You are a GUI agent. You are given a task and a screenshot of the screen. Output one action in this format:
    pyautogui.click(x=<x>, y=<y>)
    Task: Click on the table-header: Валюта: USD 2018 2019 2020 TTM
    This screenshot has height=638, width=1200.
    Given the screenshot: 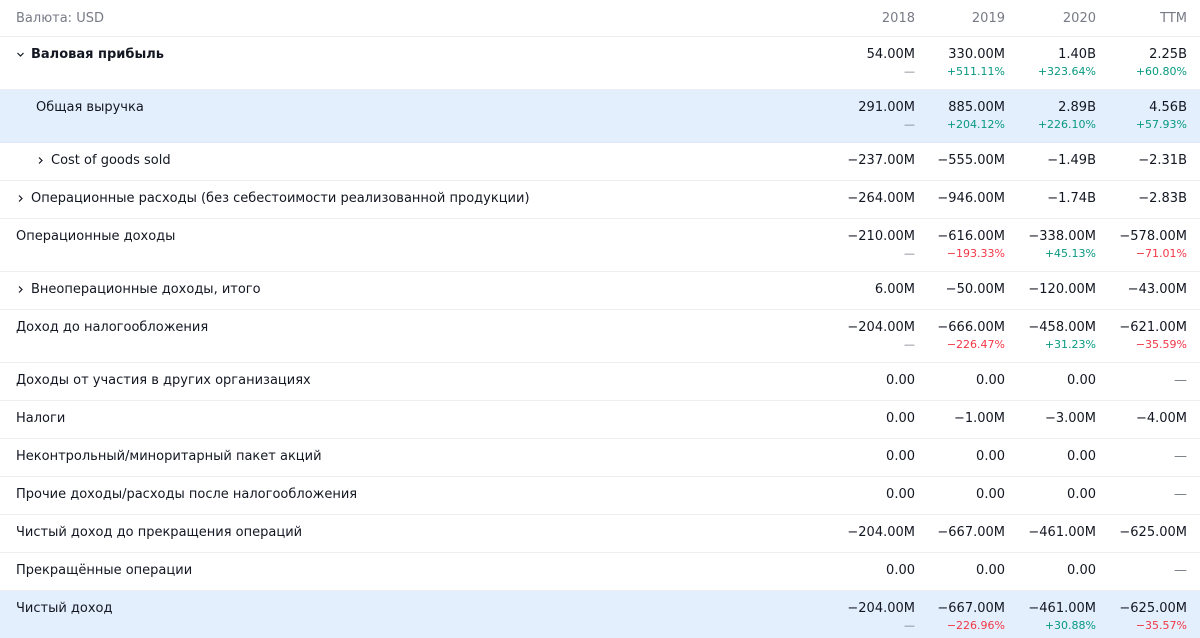 What is the action you would take?
    pyautogui.click(x=600, y=18)
    